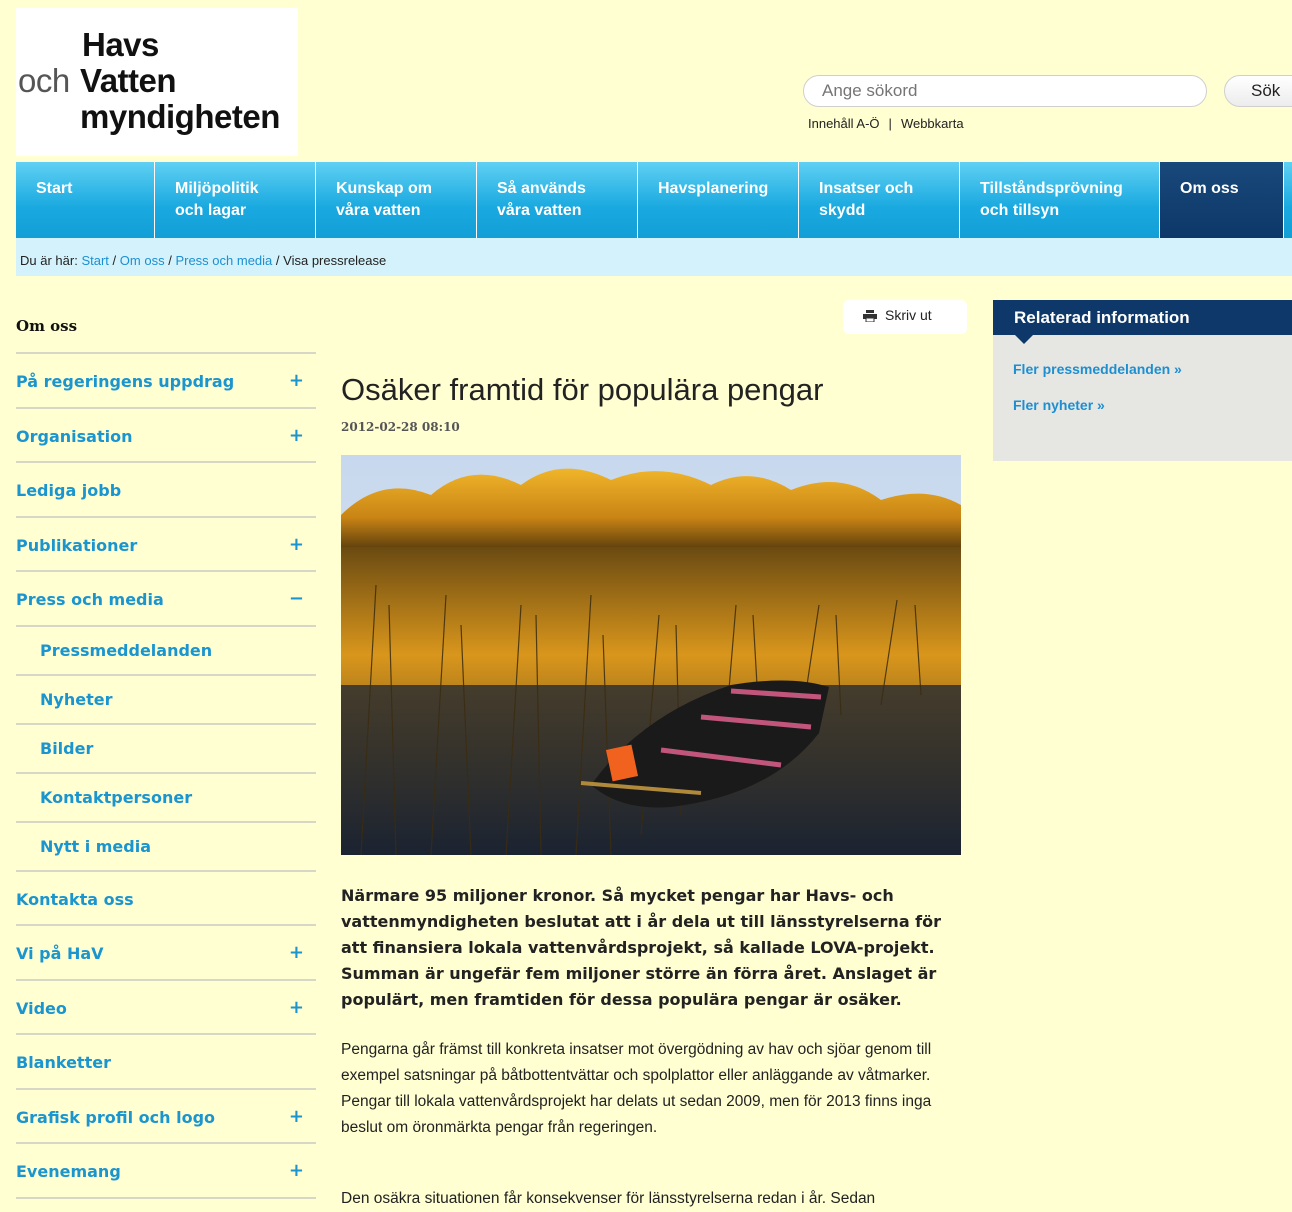 This screenshot has height=1212, width=1292. What do you see at coordinates (180, 116) in the screenshot?
I see `logo-text-myndigheten: myndigheten` at bounding box center [180, 116].